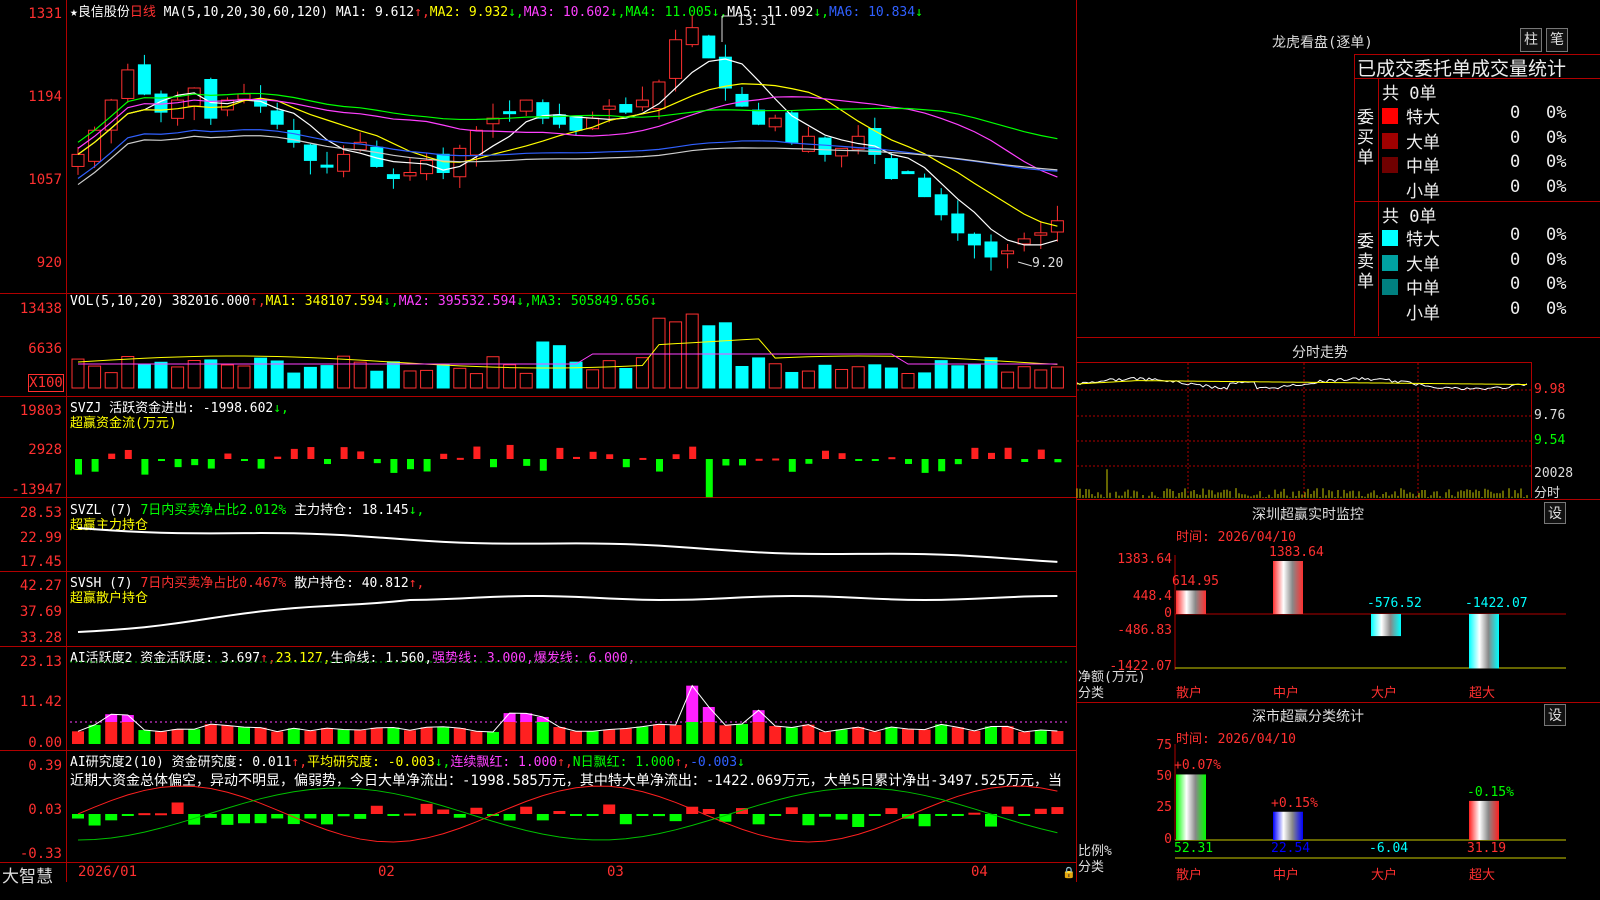 This screenshot has height=900, width=1600. Describe the element at coordinates (567, 545) in the screenshot. I see `main-position-line` at that location.